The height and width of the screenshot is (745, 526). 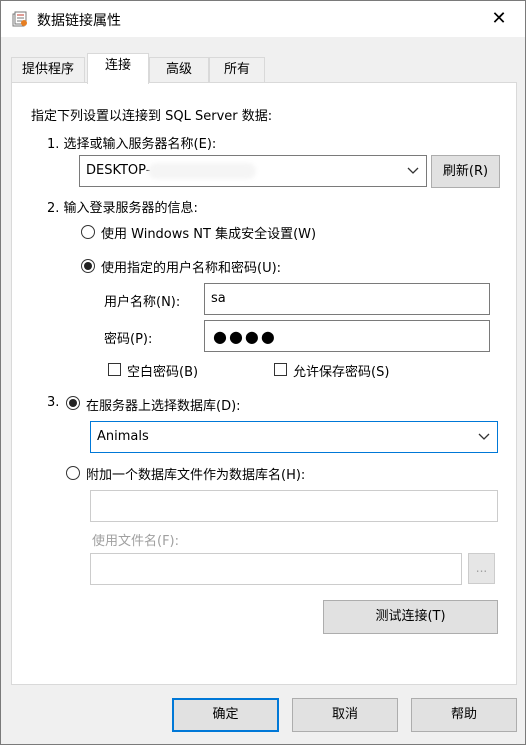 I want to click on use-filename-label: 使用文件名(F):, so click(x=136, y=541).